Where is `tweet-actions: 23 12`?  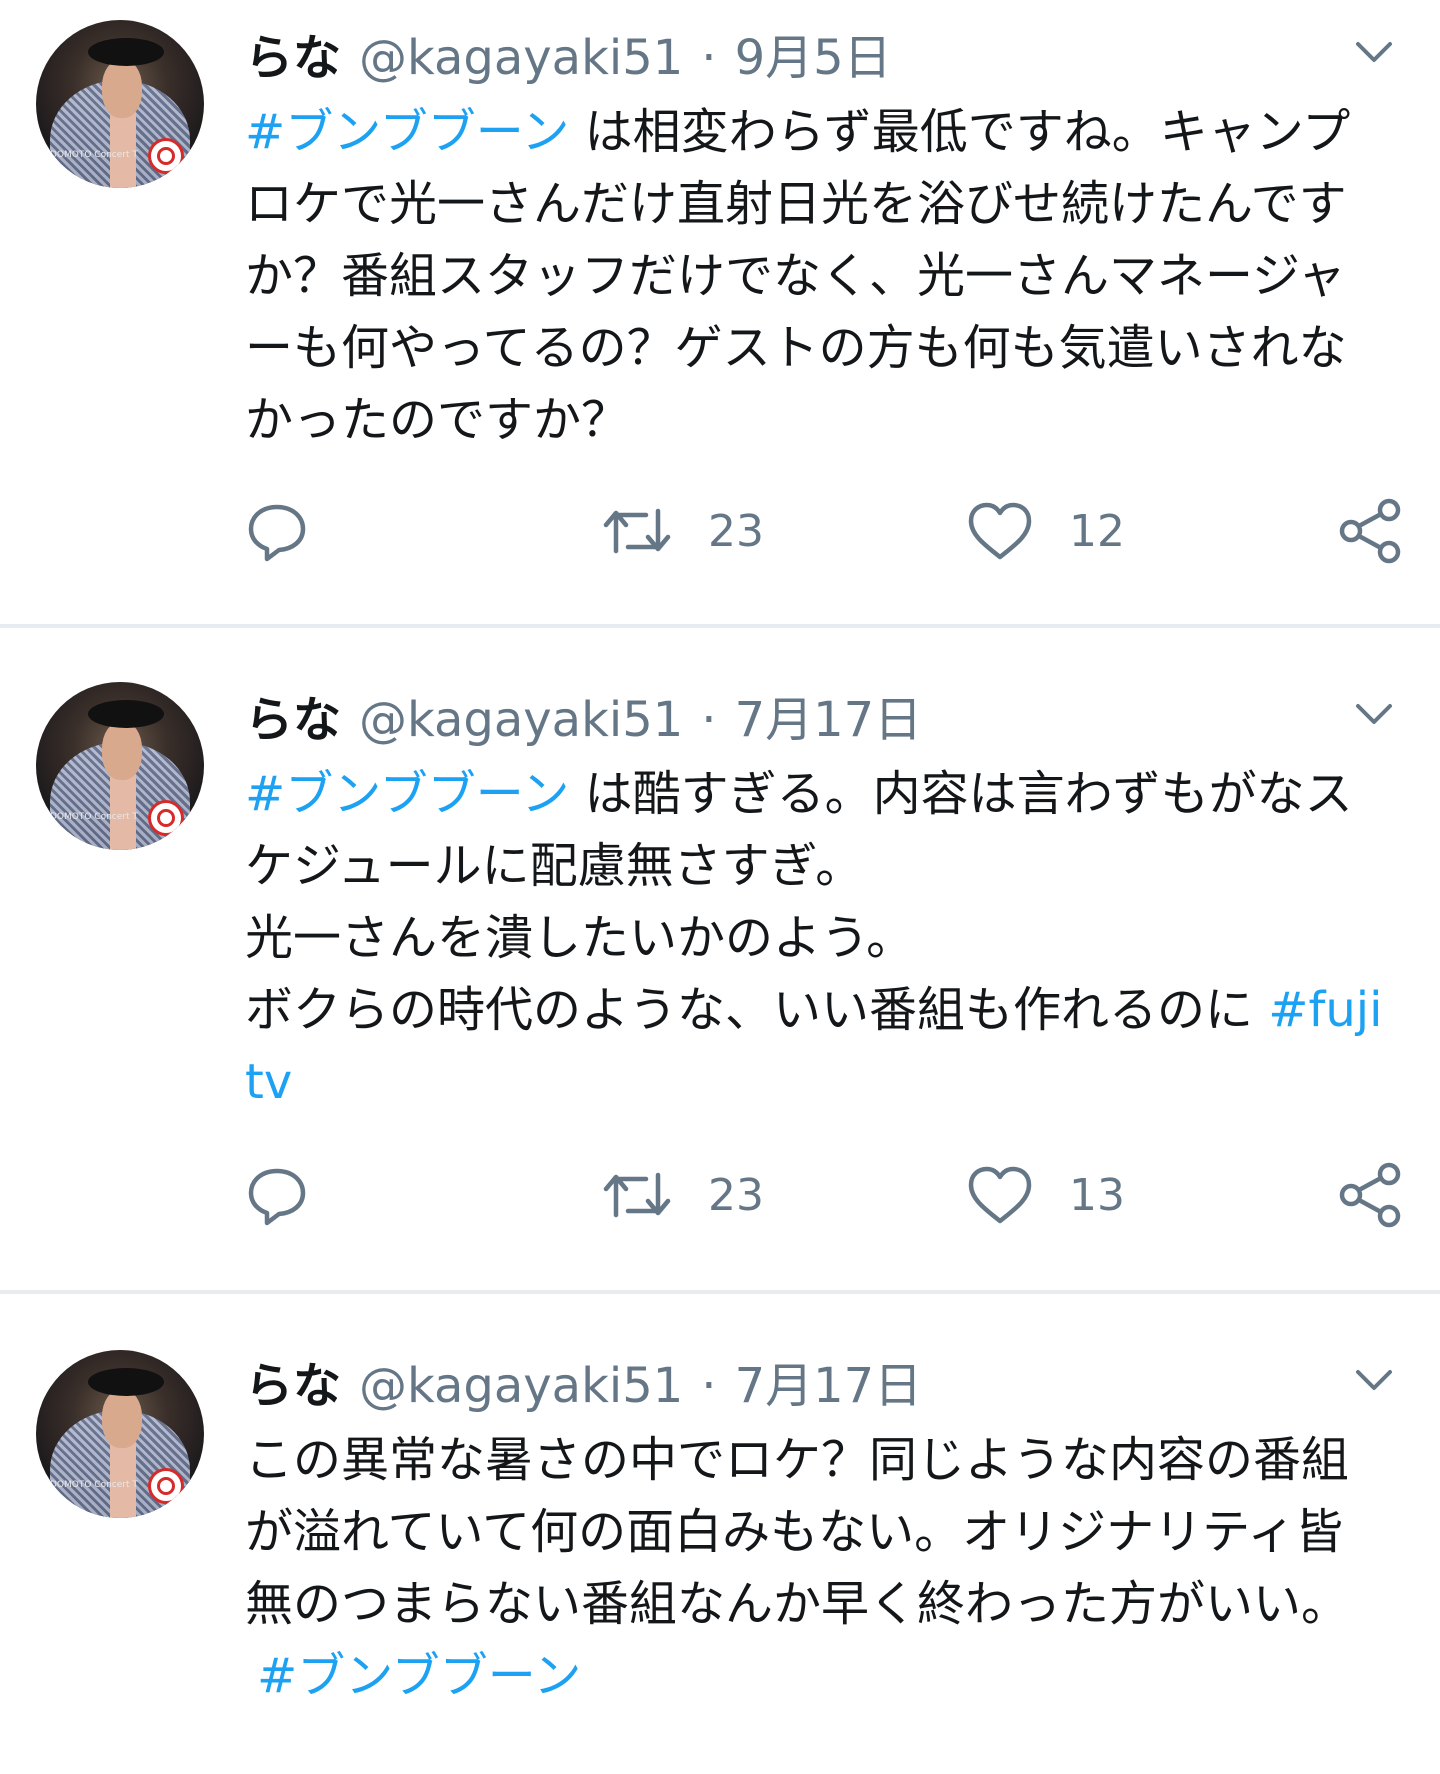
tweet-actions: 23 12 is located at coordinates (825, 531).